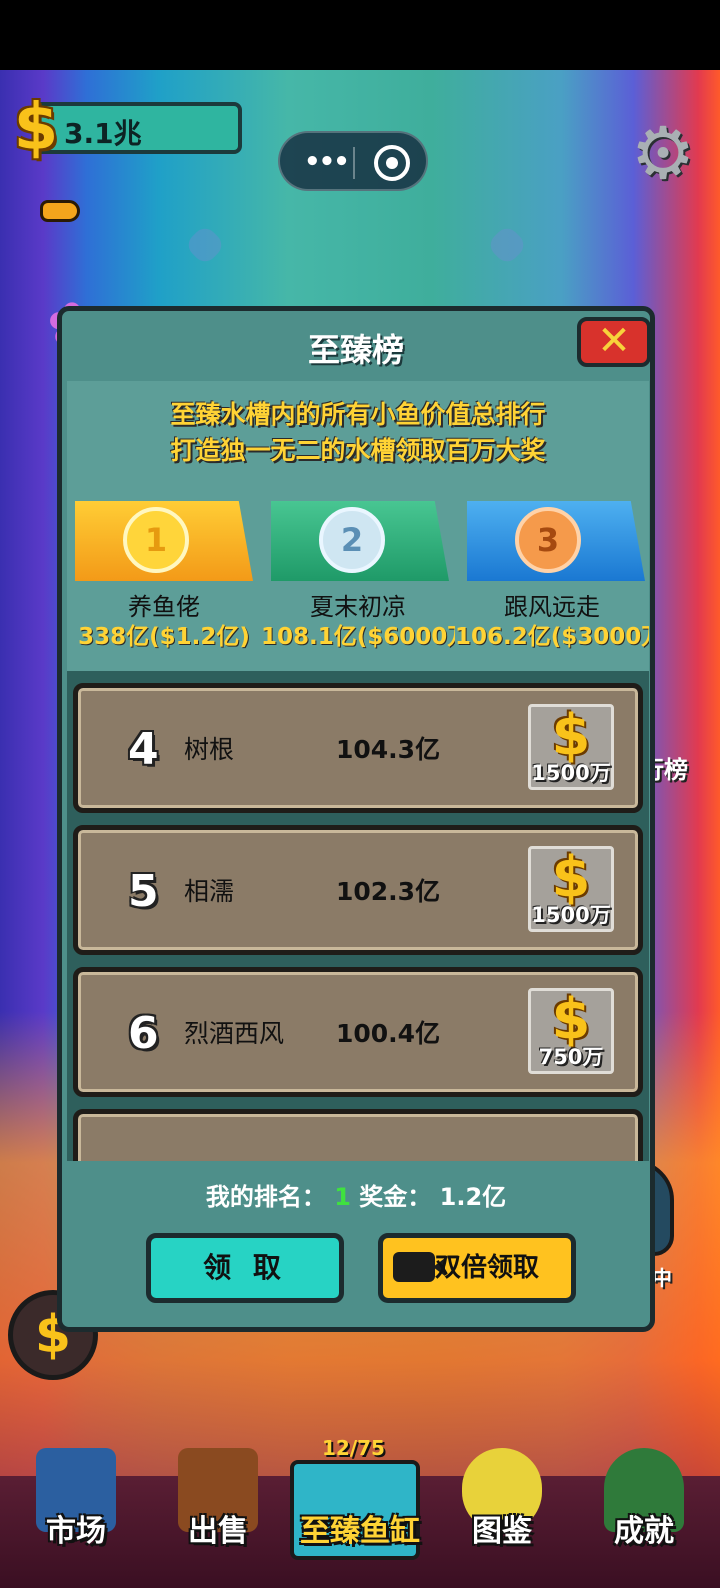 This screenshot has width=720, height=1588. What do you see at coordinates (143, 1033) in the screenshot?
I see `rank-number: 6` at bounding box center [143, 1033].